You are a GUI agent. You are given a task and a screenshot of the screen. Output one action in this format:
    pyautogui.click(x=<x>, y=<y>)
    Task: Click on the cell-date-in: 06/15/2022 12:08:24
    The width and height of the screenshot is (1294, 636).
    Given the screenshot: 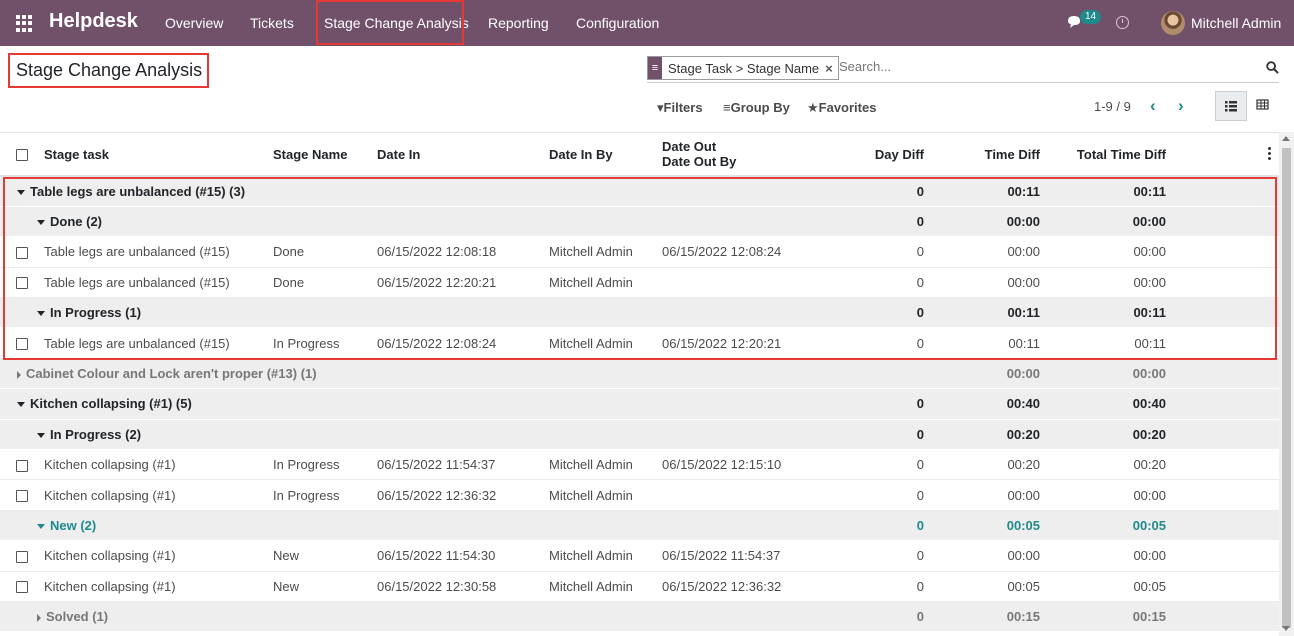 What is the action you would take?
    pyautogui.click(x=463, y=343)
    